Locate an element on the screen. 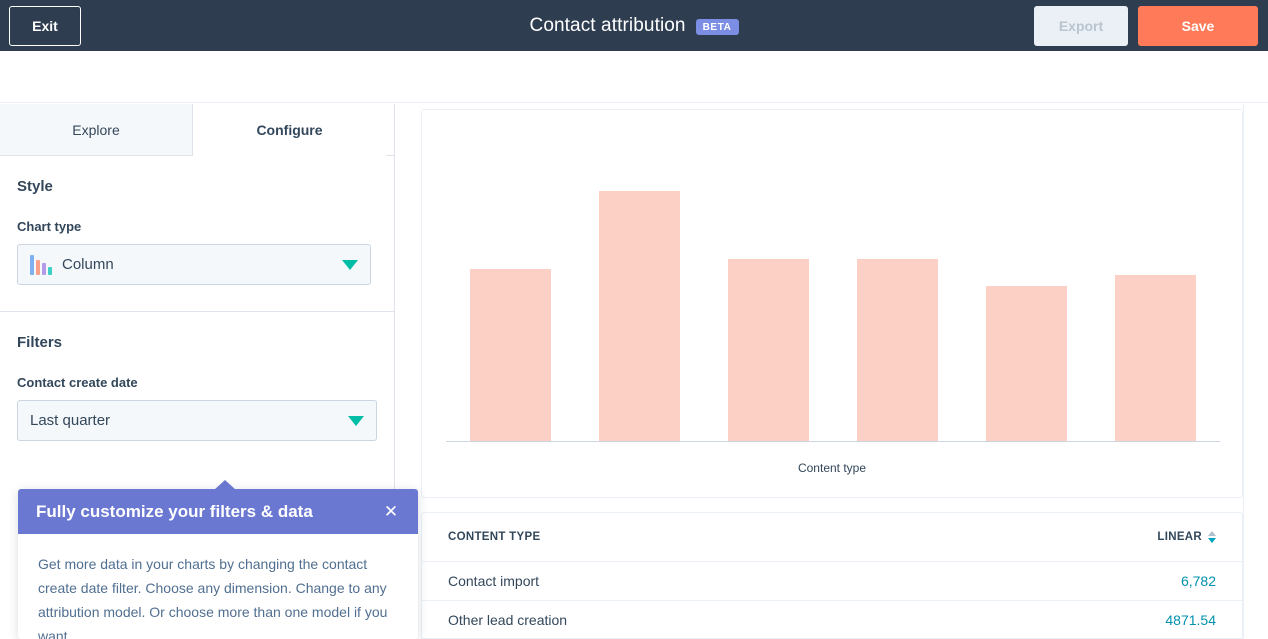 This screenshot has width=1268, height=639. tab-configure: Configure is located at coordinates (289, 130).